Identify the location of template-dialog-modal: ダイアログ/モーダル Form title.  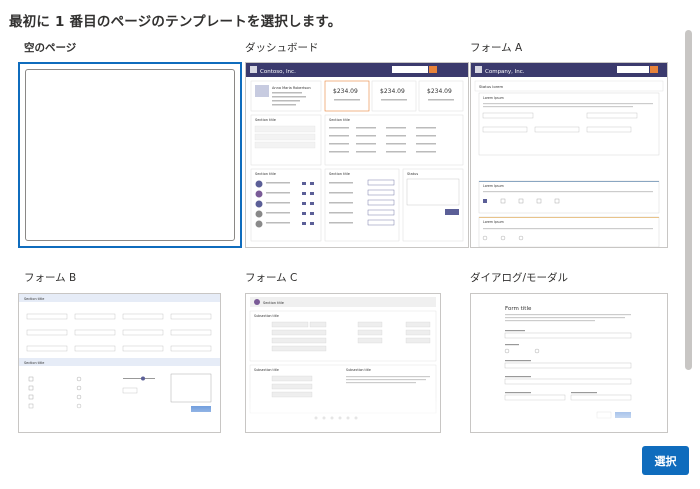
(582, 351).